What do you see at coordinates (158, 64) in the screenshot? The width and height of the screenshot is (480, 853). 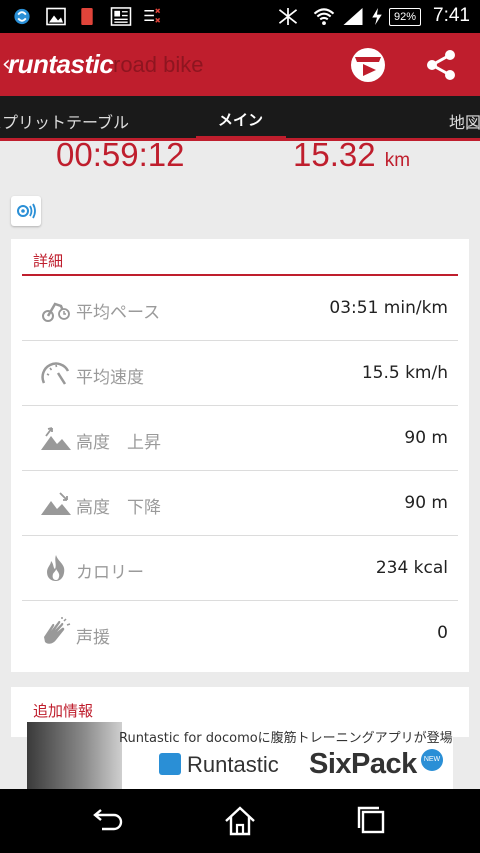 I see `app-subtitle: road bike` at bounding box center [158, 64].